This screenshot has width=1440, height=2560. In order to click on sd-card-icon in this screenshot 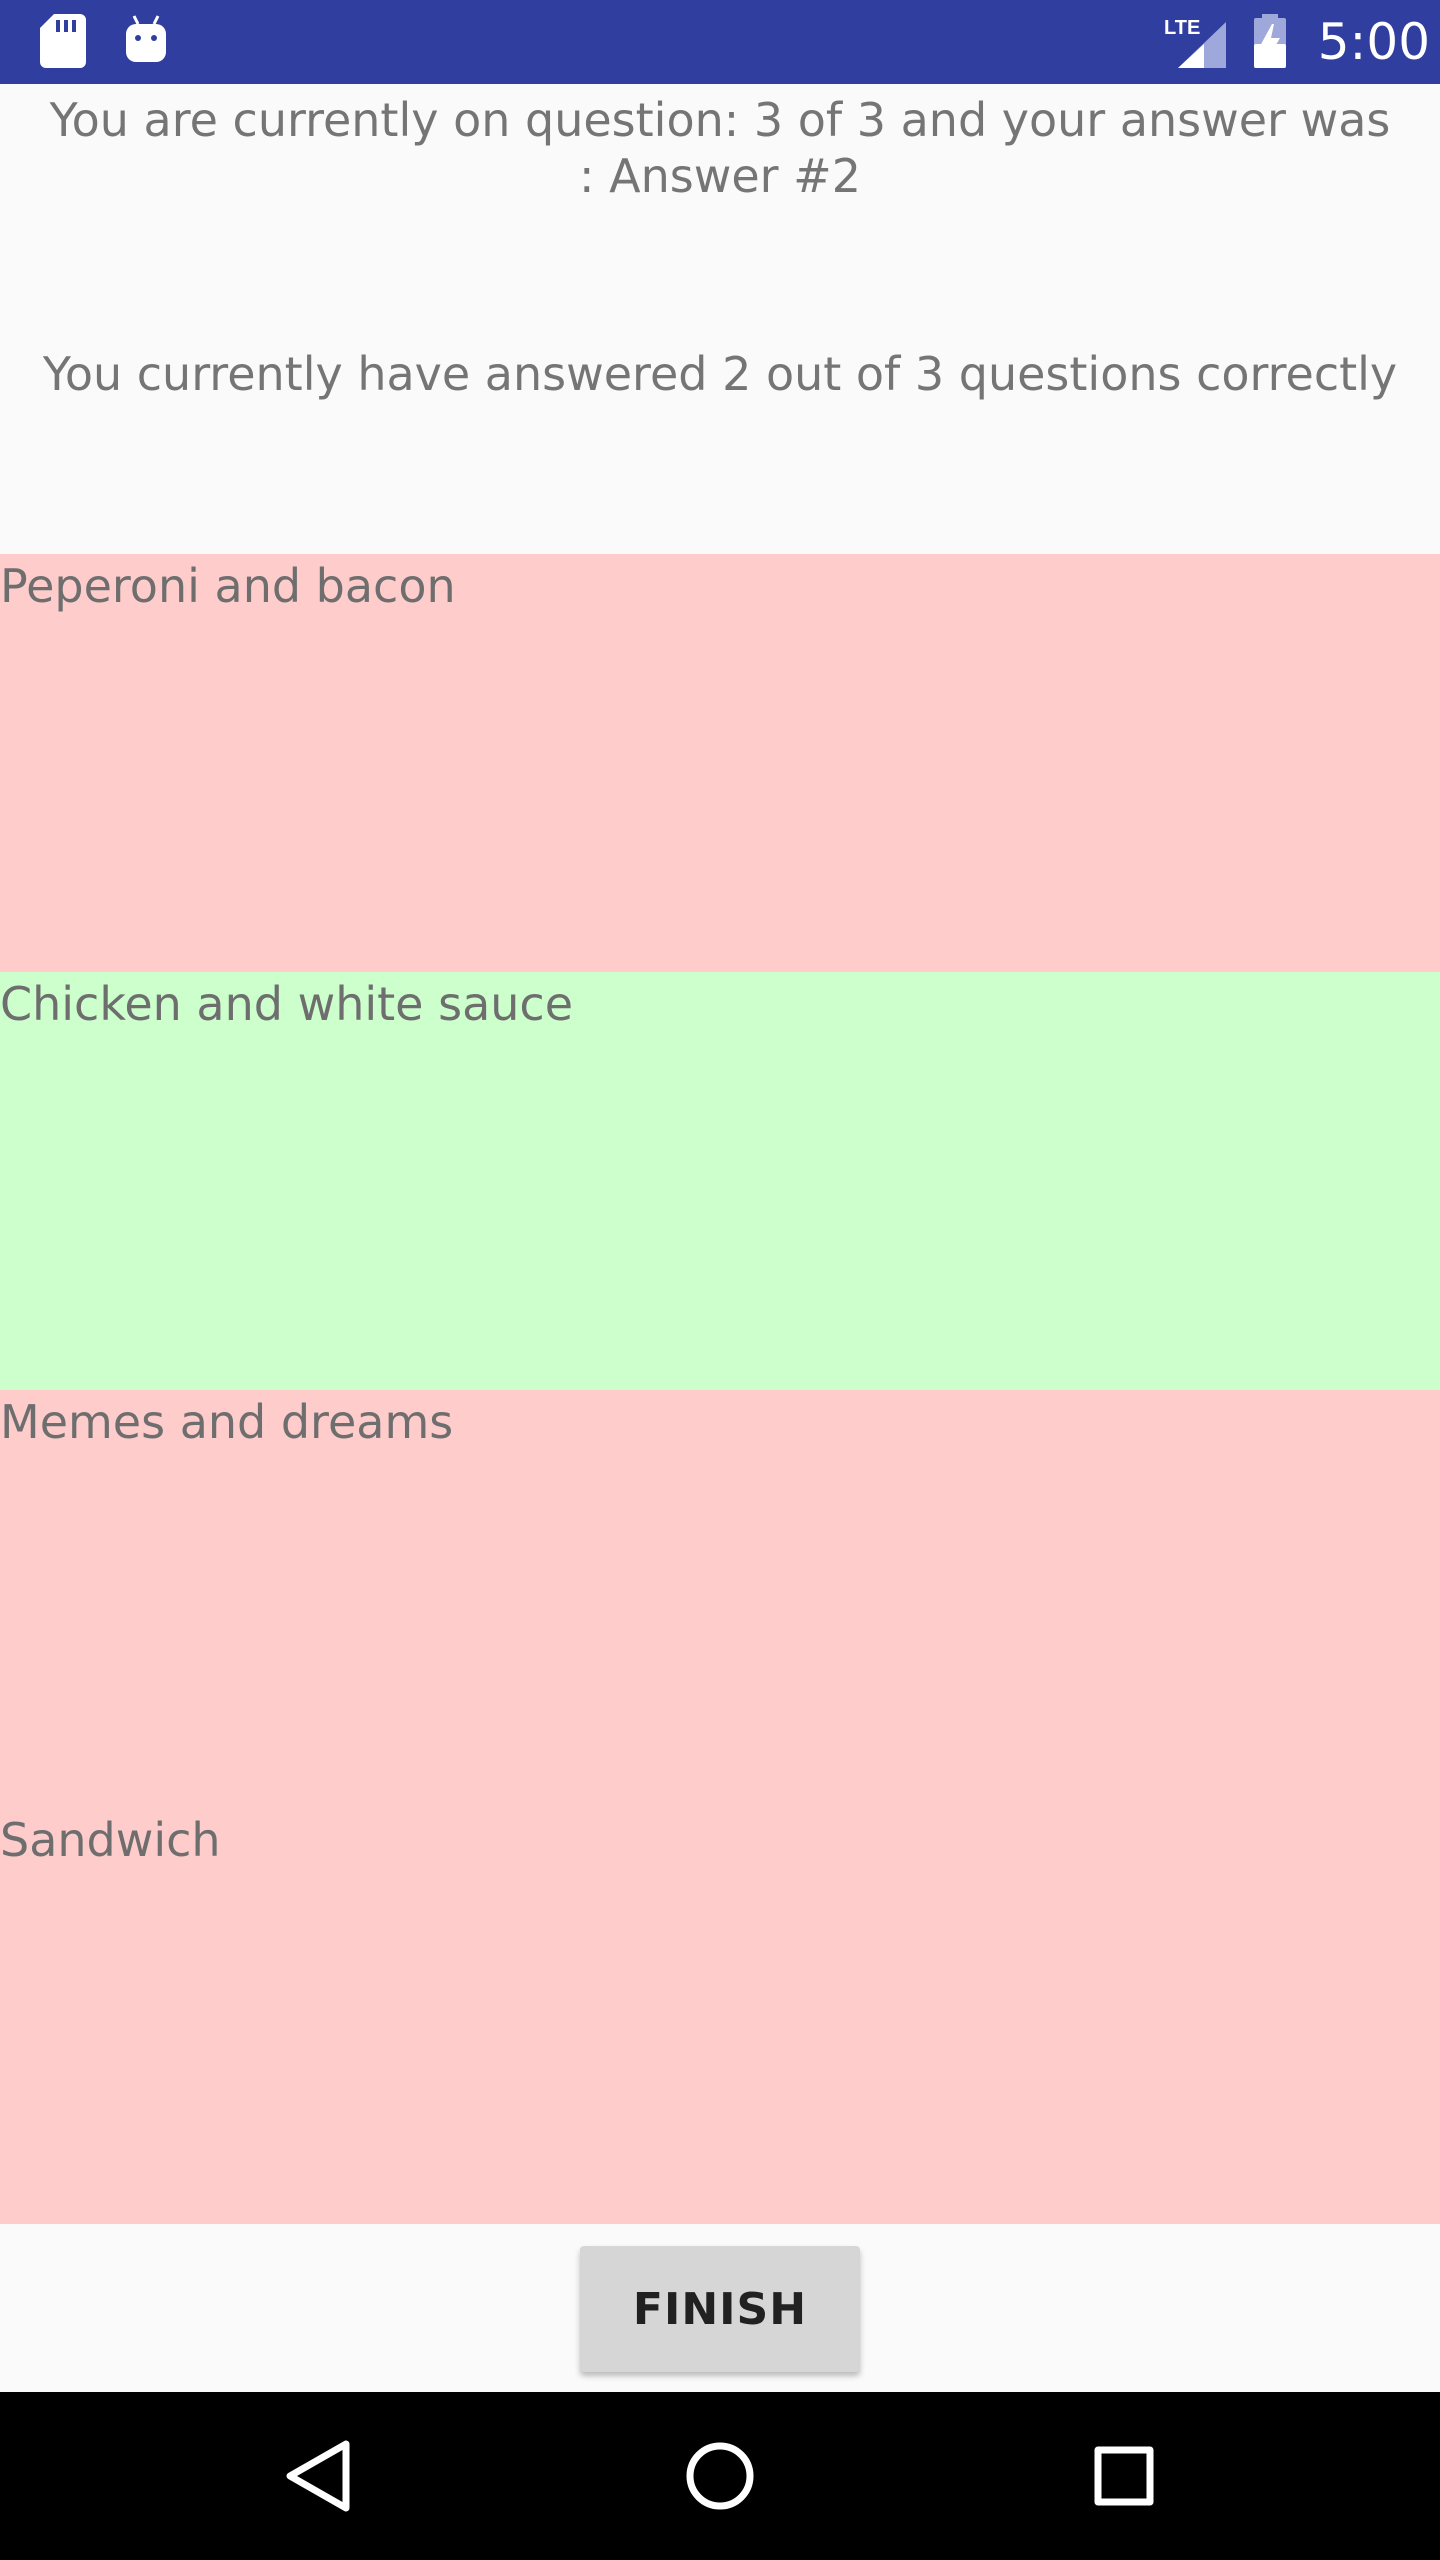, I will do `click(63, 43)`.